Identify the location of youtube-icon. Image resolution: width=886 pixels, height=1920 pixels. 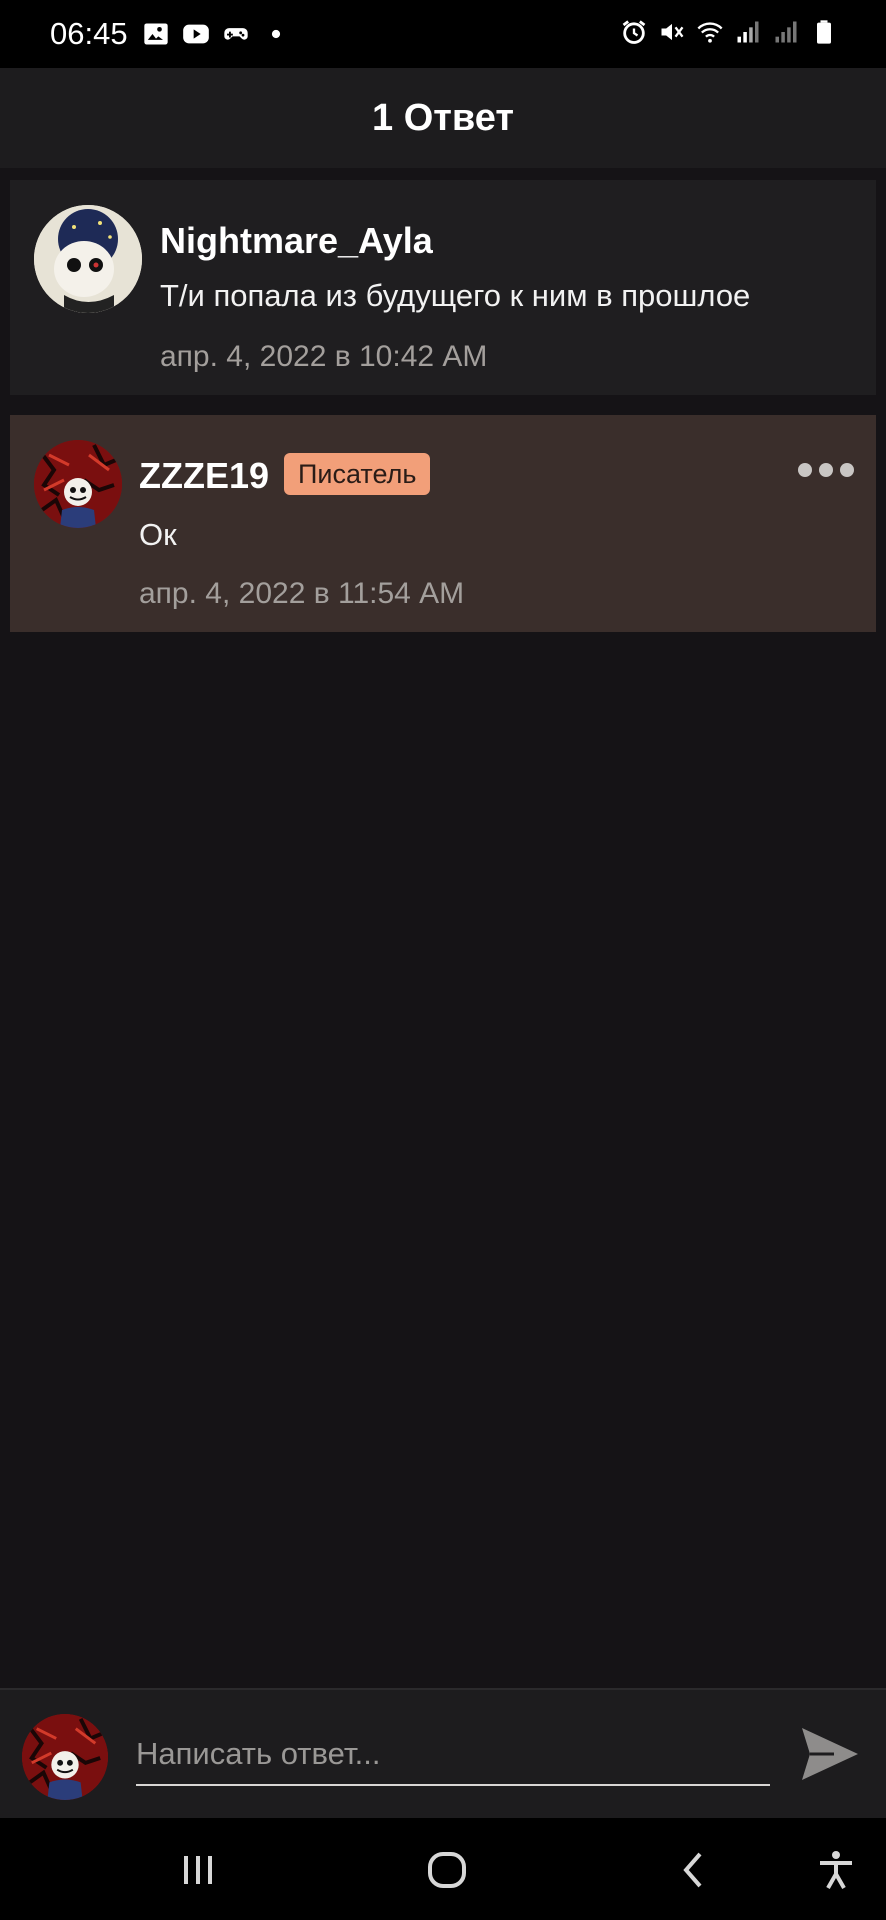
(196, 34).